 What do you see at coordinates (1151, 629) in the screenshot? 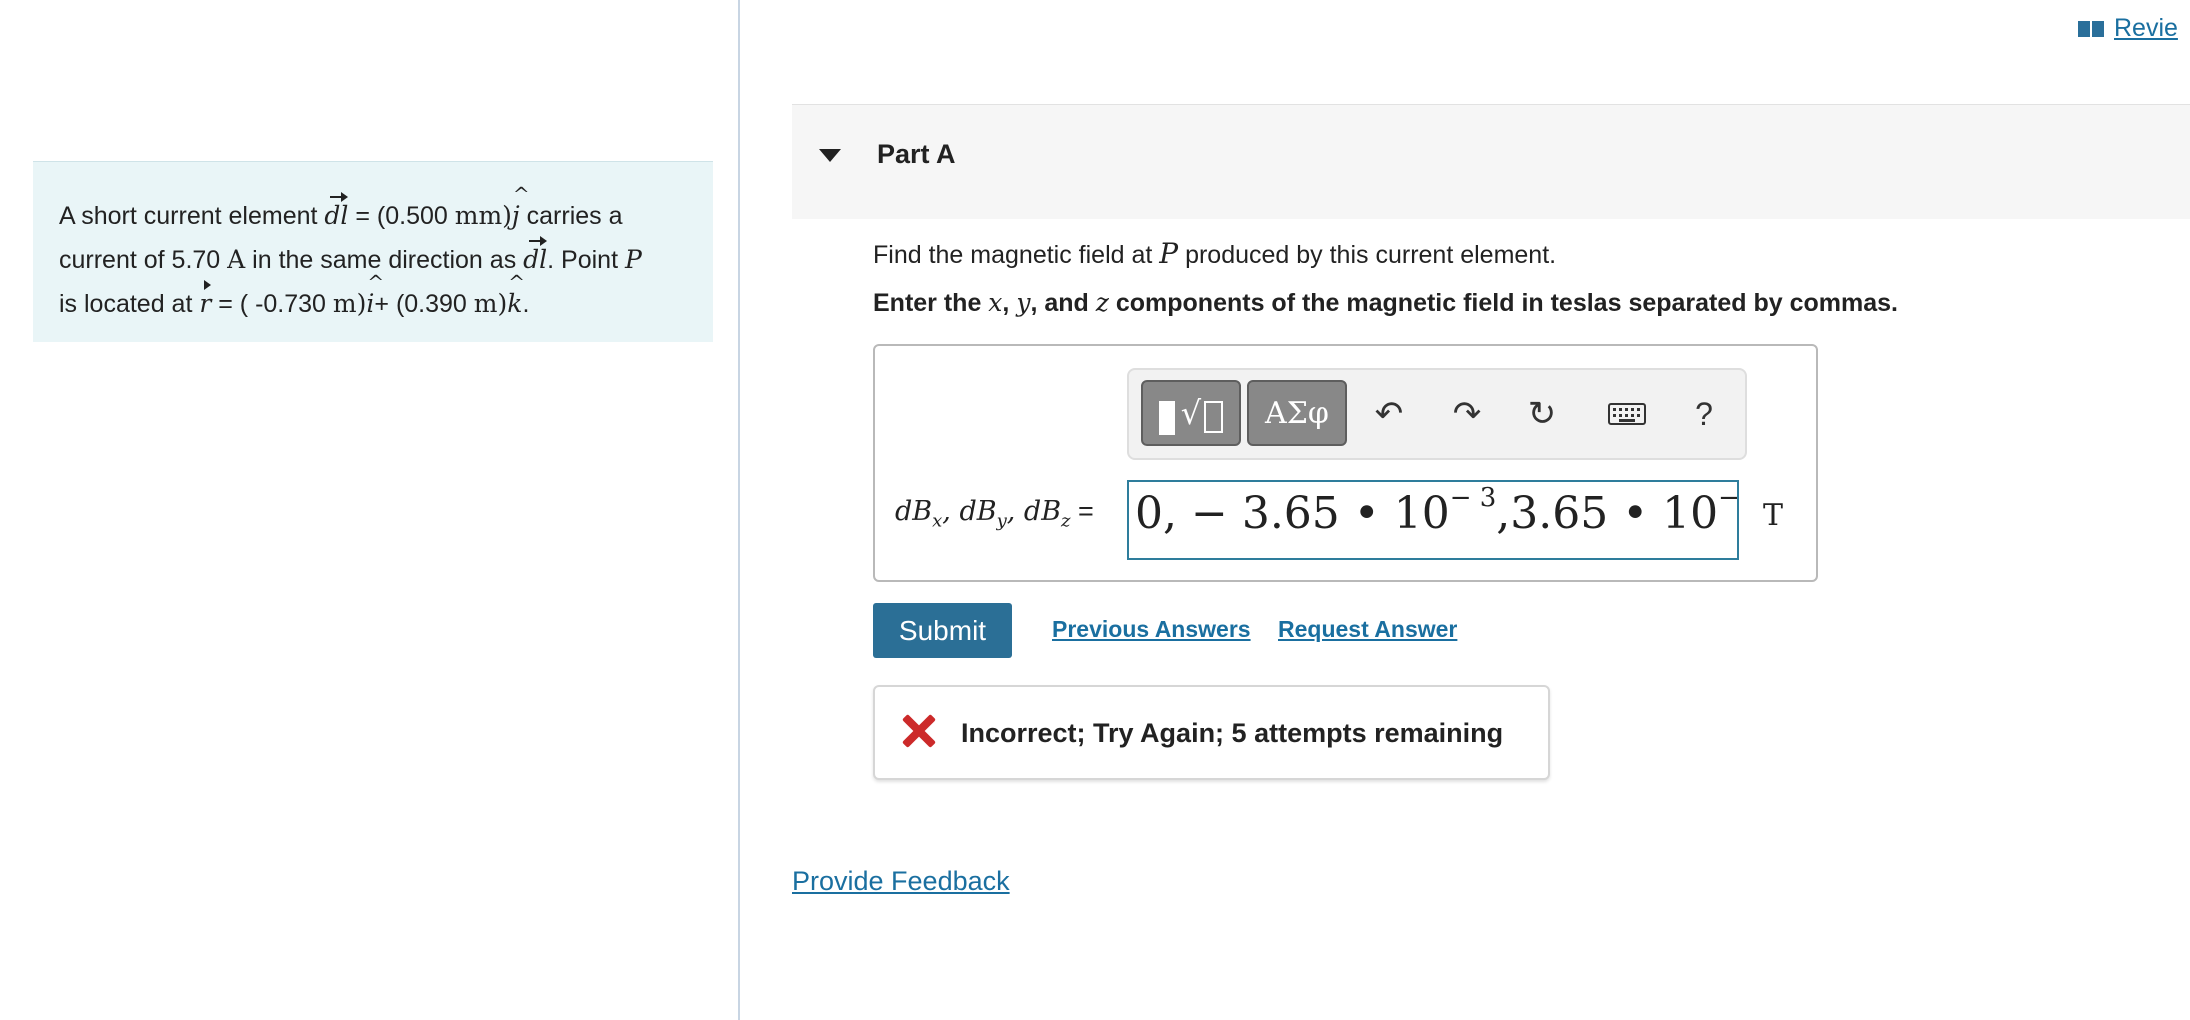
I see `previous-answers-link: Previous Answers` at bounding box center [1151, 629].